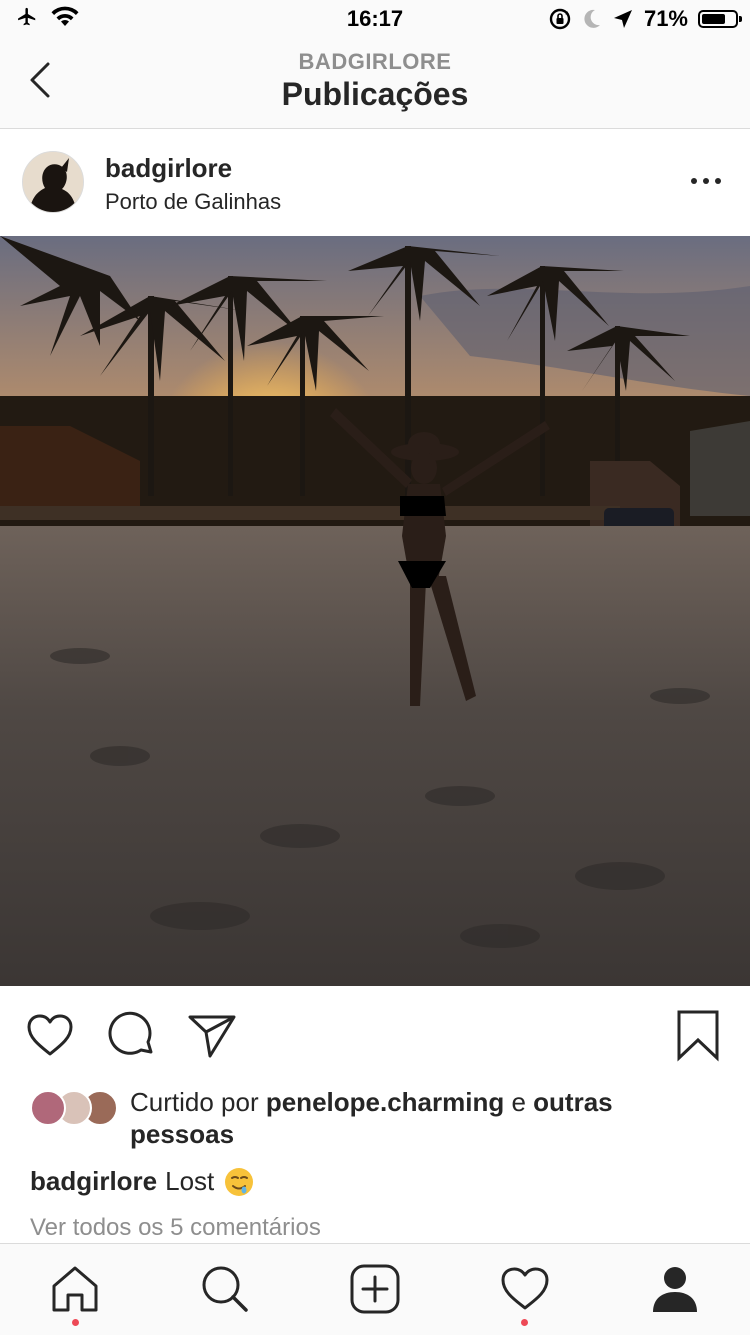  I want to click on view-all-comments-link: Ver todos os 5 comentários, so click(175, 1228).